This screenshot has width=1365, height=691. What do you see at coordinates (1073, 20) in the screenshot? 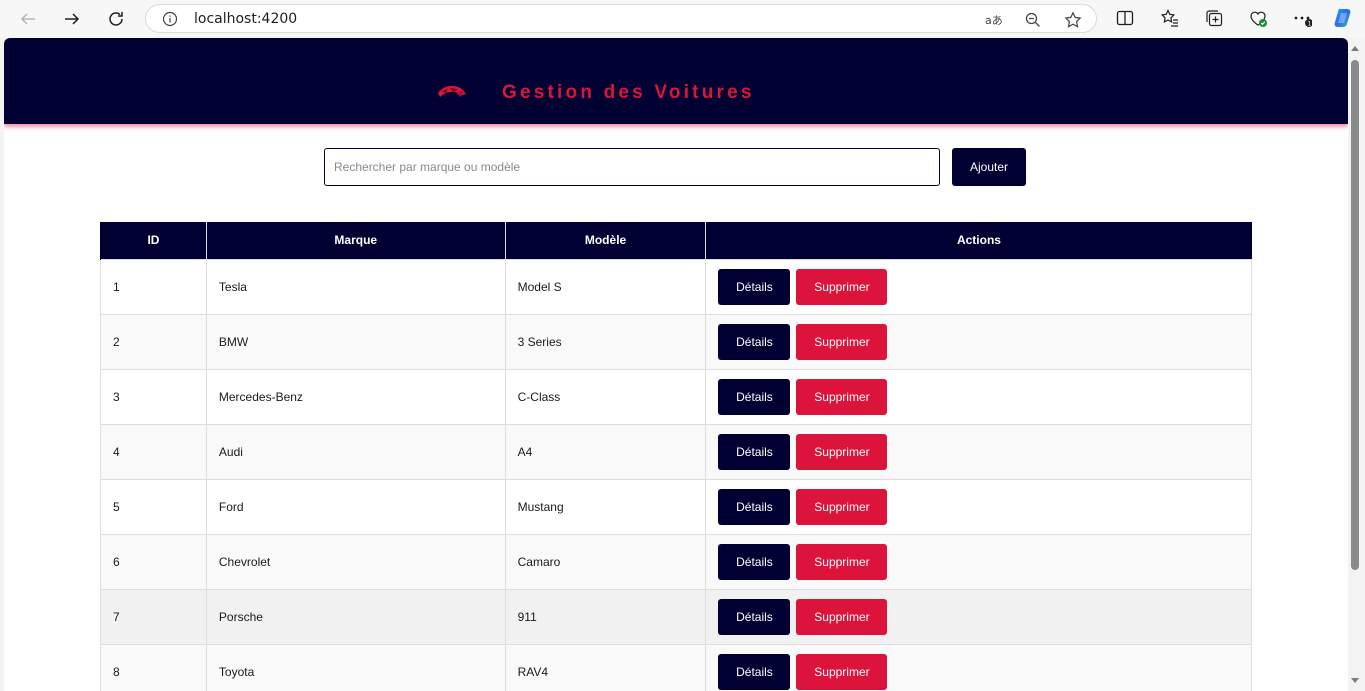
I see `favorite-star-icon` at bounding box center [1073, 20].